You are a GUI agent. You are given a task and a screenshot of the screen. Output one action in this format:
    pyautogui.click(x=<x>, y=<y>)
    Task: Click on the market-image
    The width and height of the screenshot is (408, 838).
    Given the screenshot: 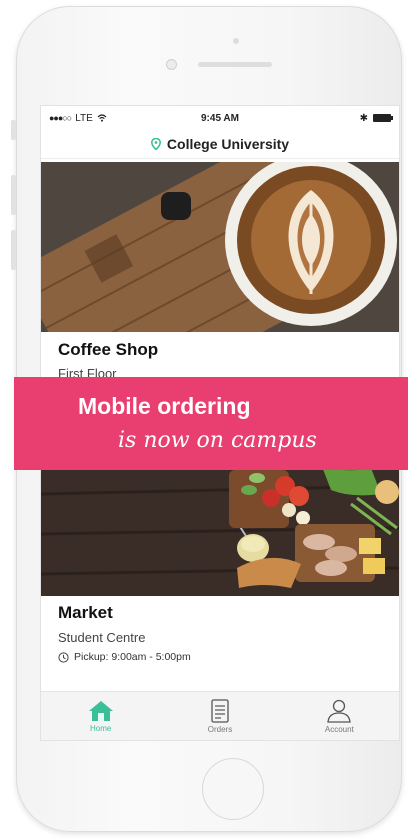 What is the action you would take?
    pyautogui.click(x=220, y=530)
    